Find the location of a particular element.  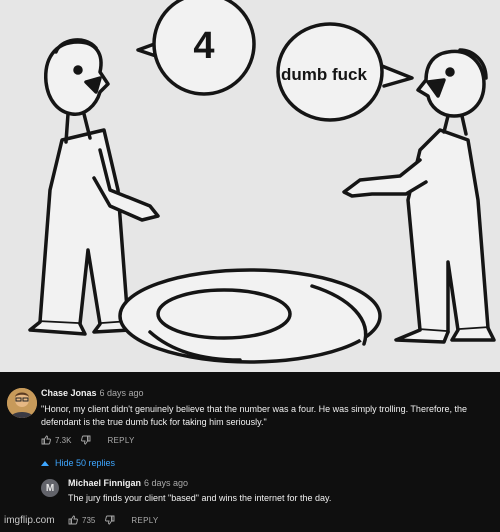

chevron-up-icon is located at coordinates (45, 463).